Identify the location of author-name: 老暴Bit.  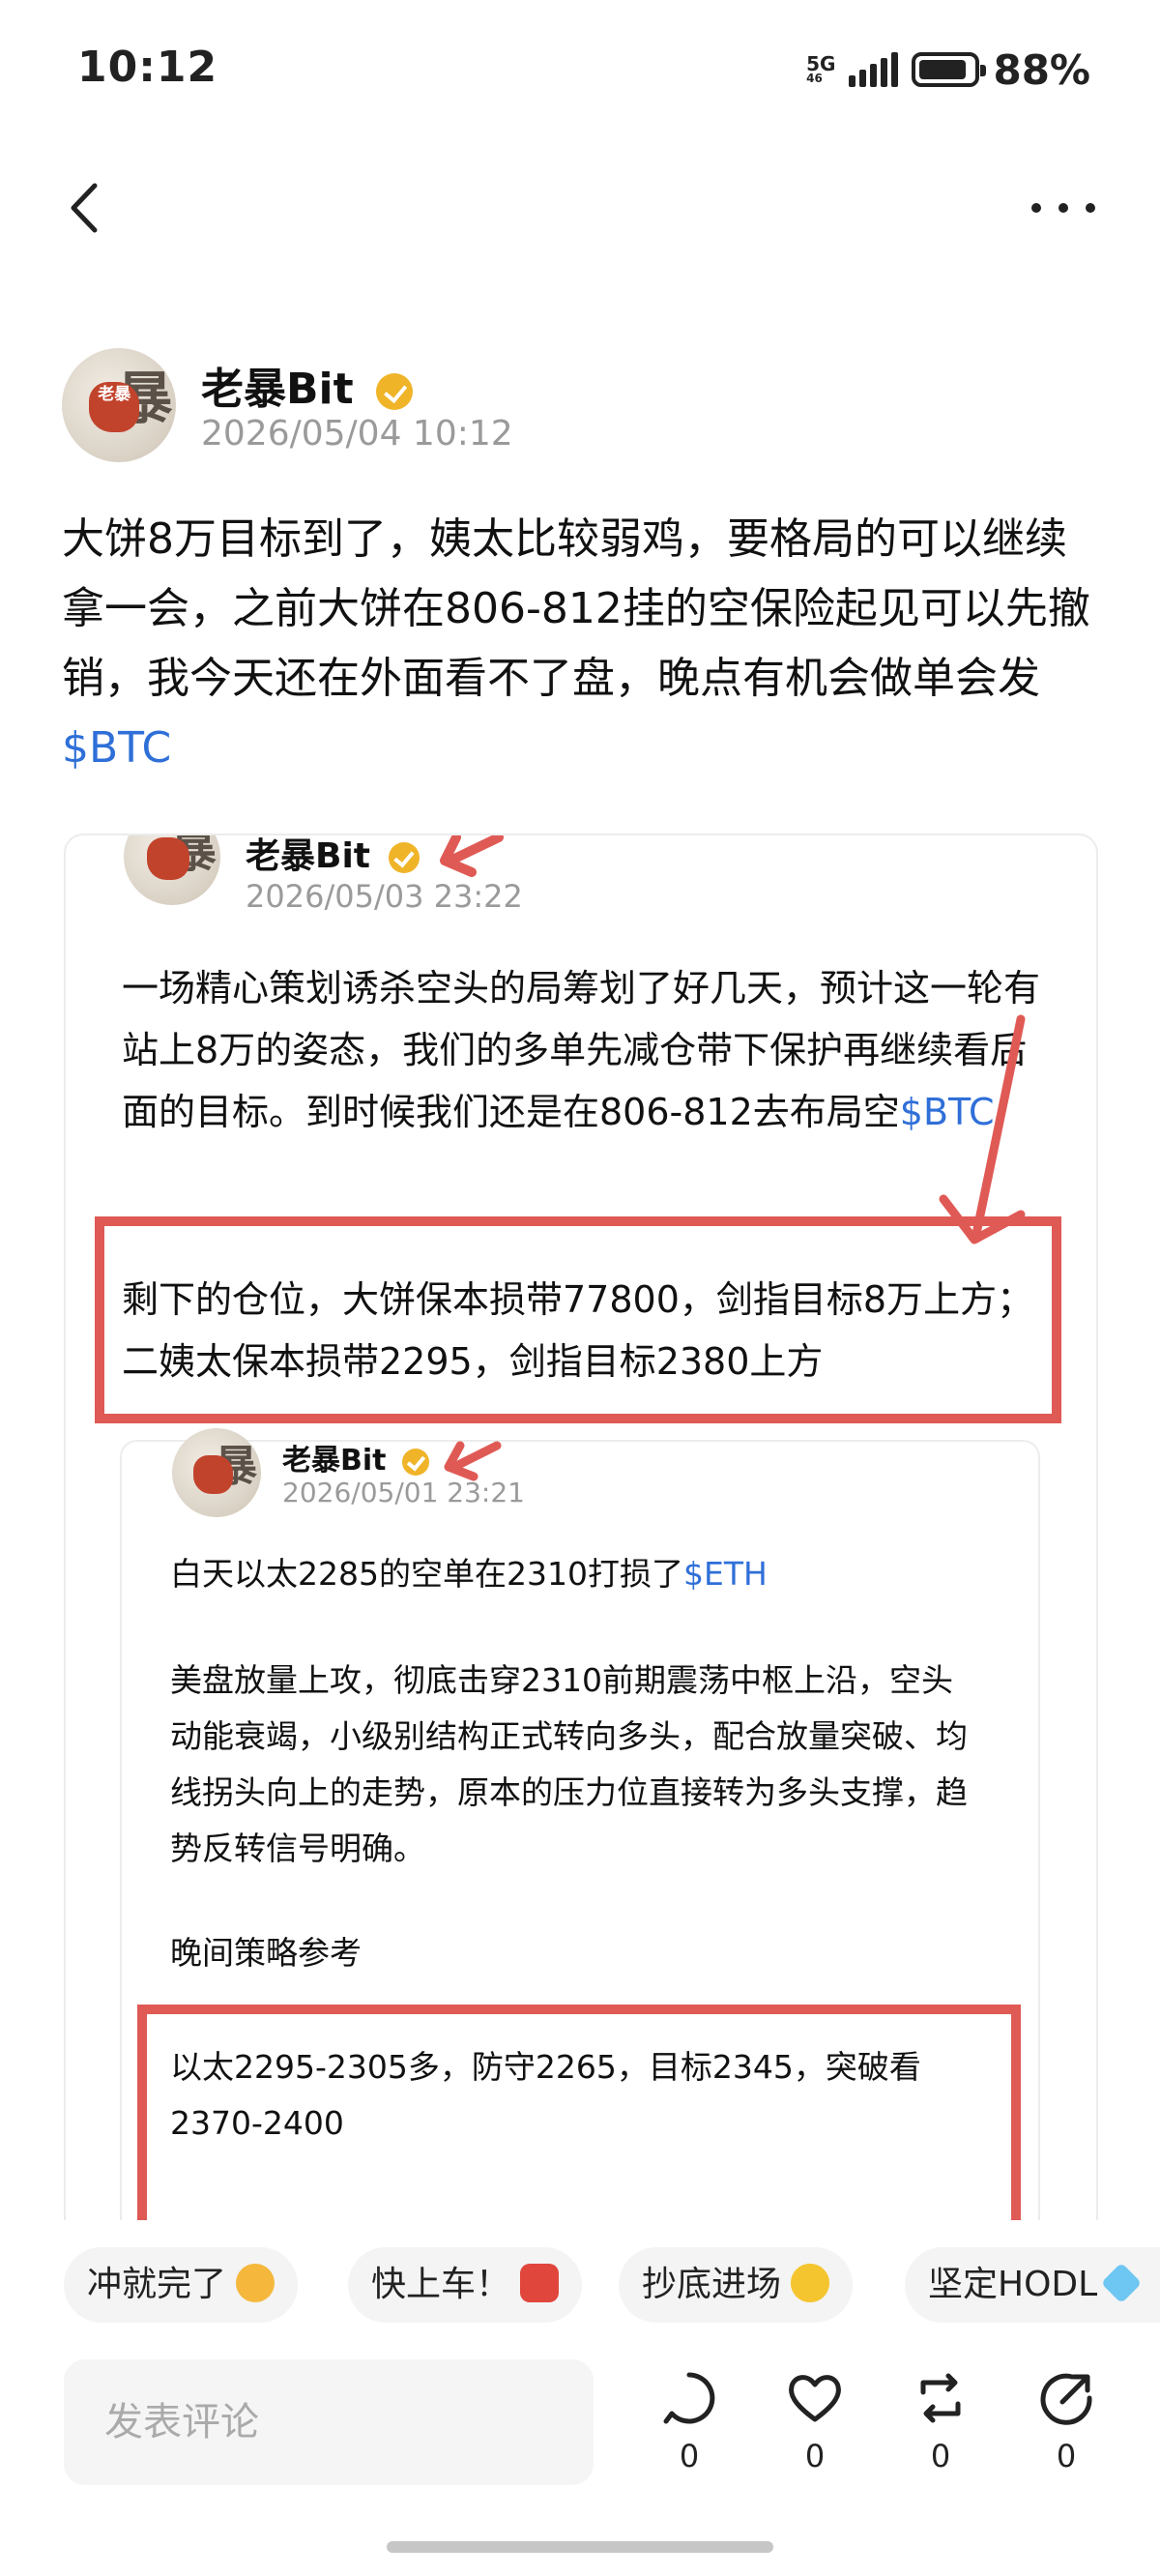
(307, 385).